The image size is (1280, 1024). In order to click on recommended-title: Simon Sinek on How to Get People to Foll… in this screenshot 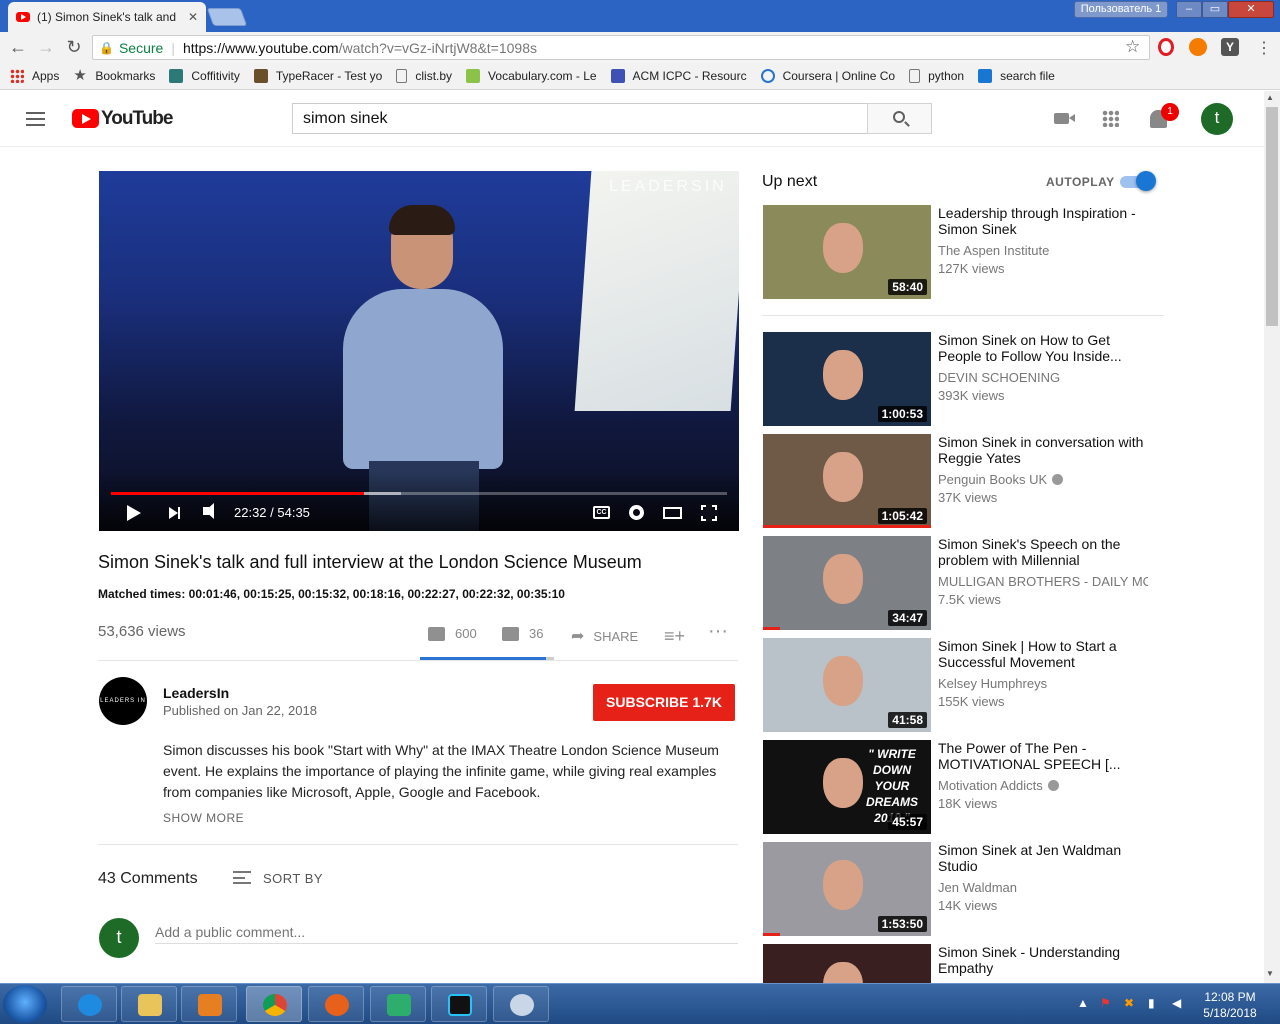, I will do `click(1043, 348)`.